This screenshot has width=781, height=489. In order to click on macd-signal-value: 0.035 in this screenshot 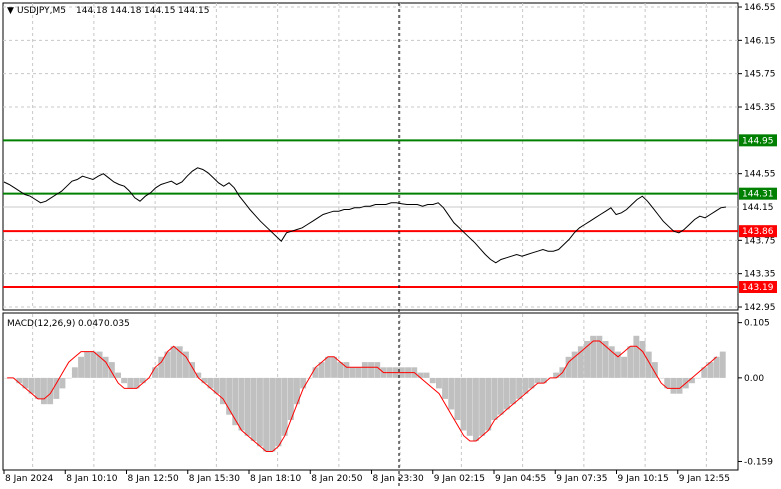, I will do `click(117, 324)`.